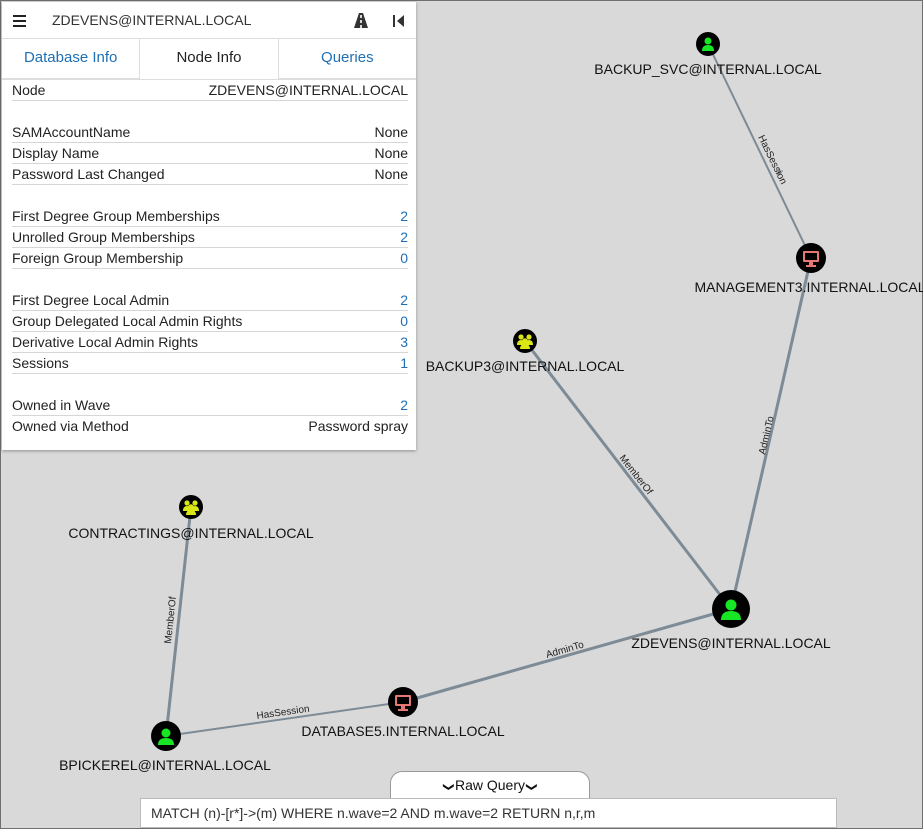 The height and width of the screenshot is (829, 923). What do you see at coordinates (210, 132) in the screenshot?
I see `prop-row-samaccountname: SAMAccountName None` at bounding box center [210, 132].